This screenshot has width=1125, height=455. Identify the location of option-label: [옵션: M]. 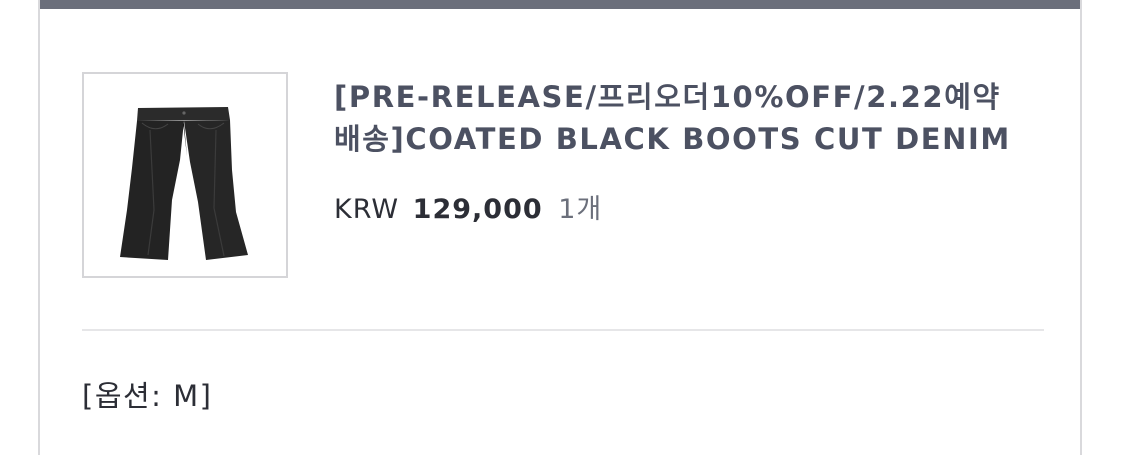
(147, 396).